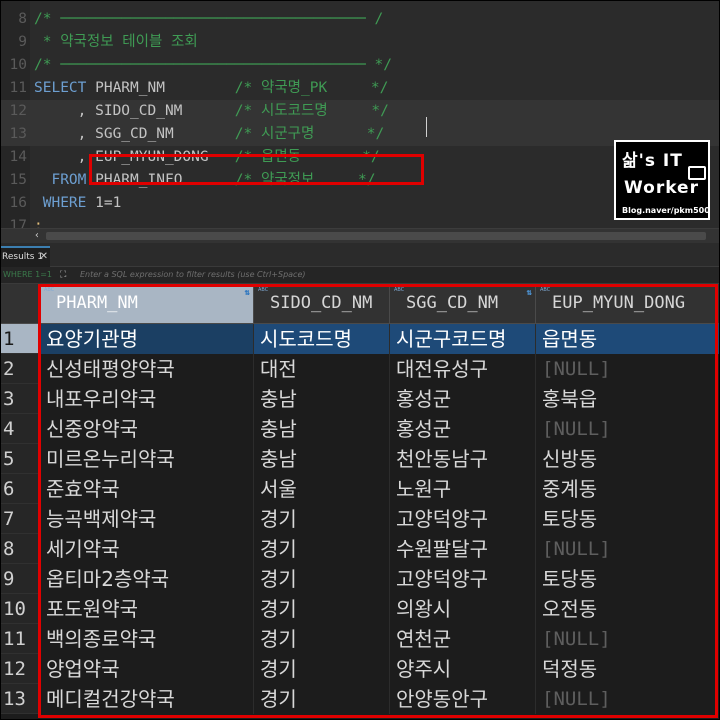  I want to click on table-cell: 노원구, so click(463, 489).